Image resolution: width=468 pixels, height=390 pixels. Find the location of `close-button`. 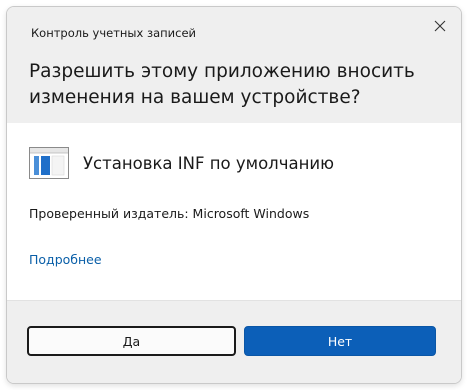

close-button is located at coordinates (440, 26).